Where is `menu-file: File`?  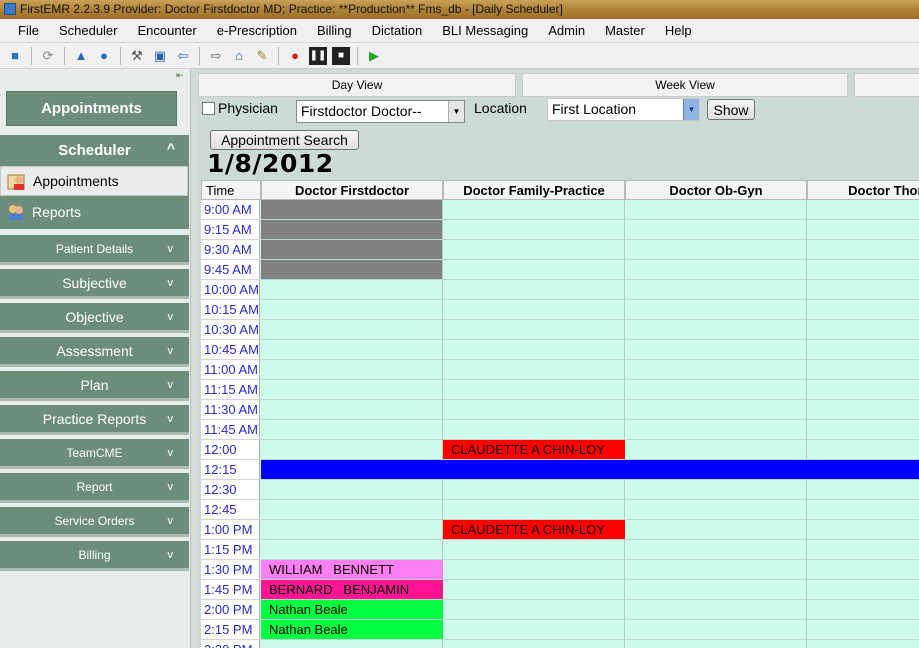 menu-file: File is located at coordinates (28, 31).